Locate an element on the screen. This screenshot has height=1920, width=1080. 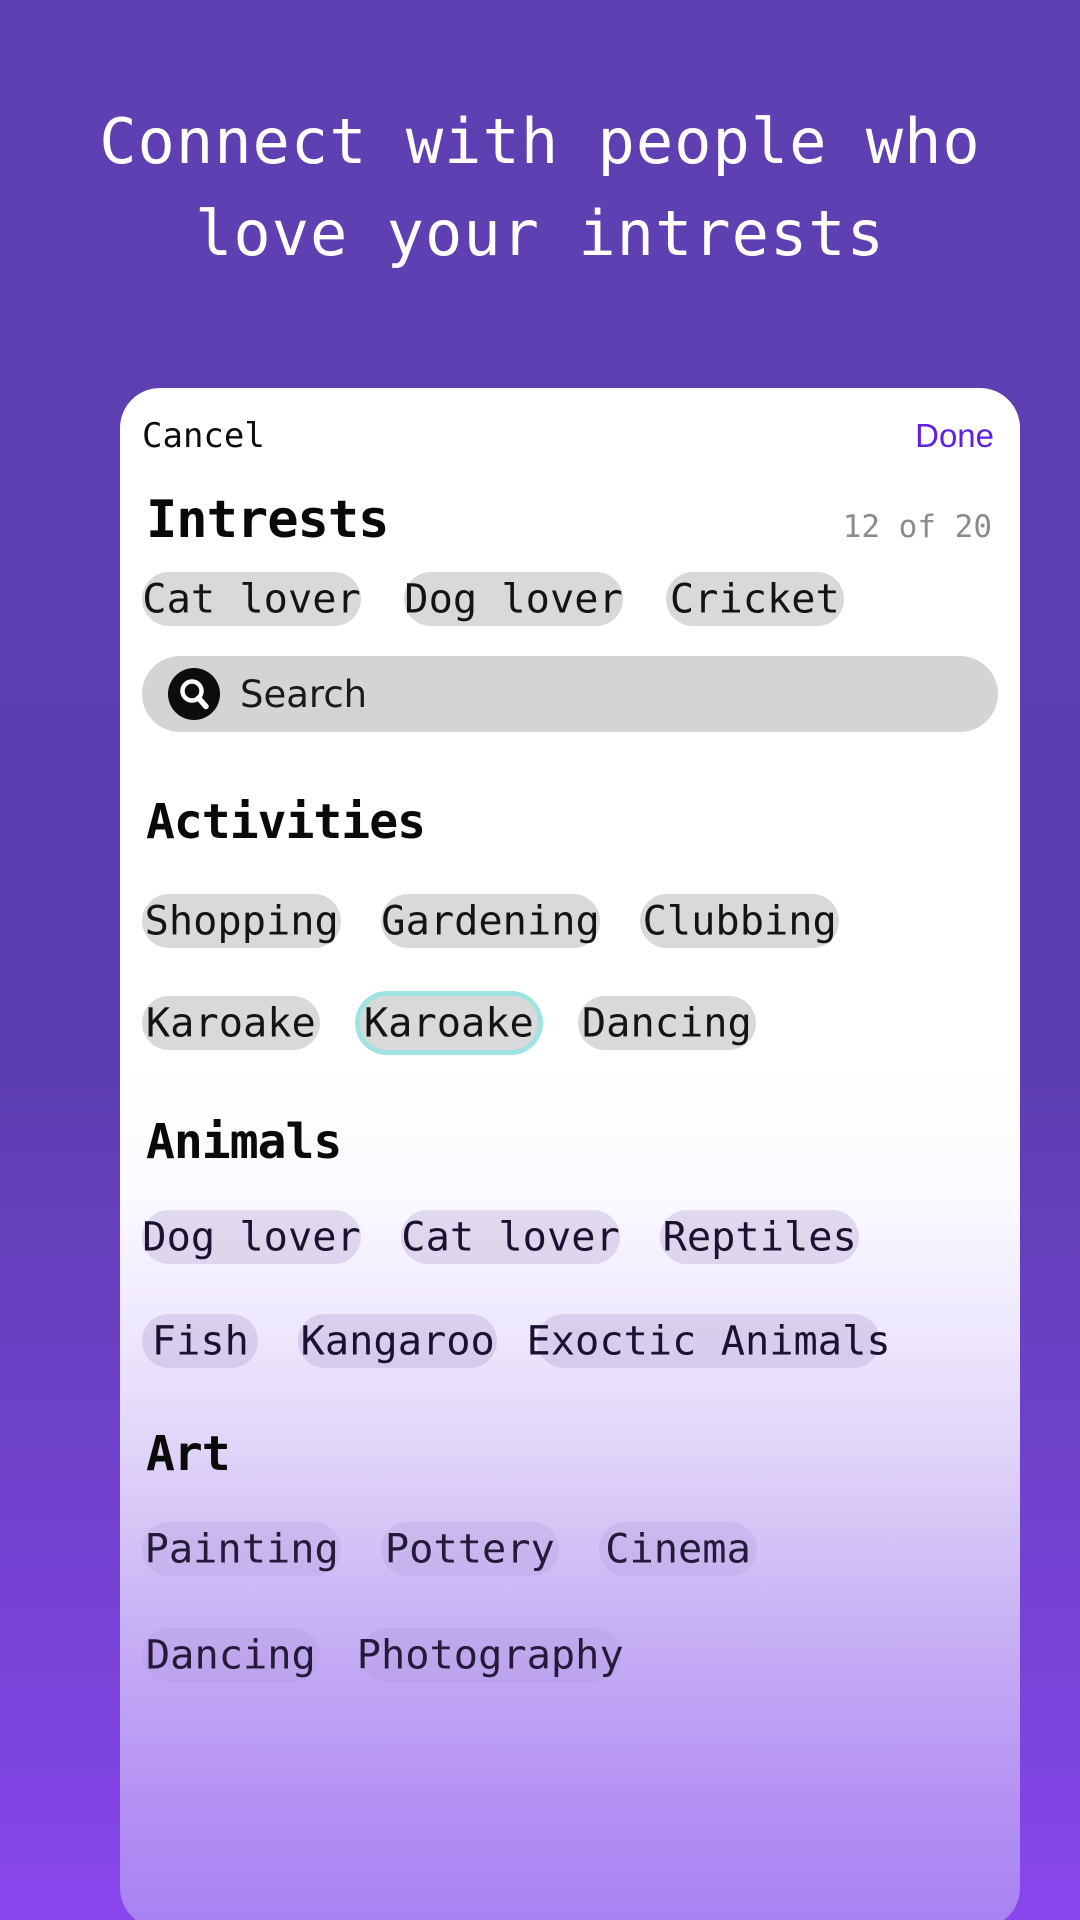
interest-chip-label: Clubbing is located at coordinates (739, 921).